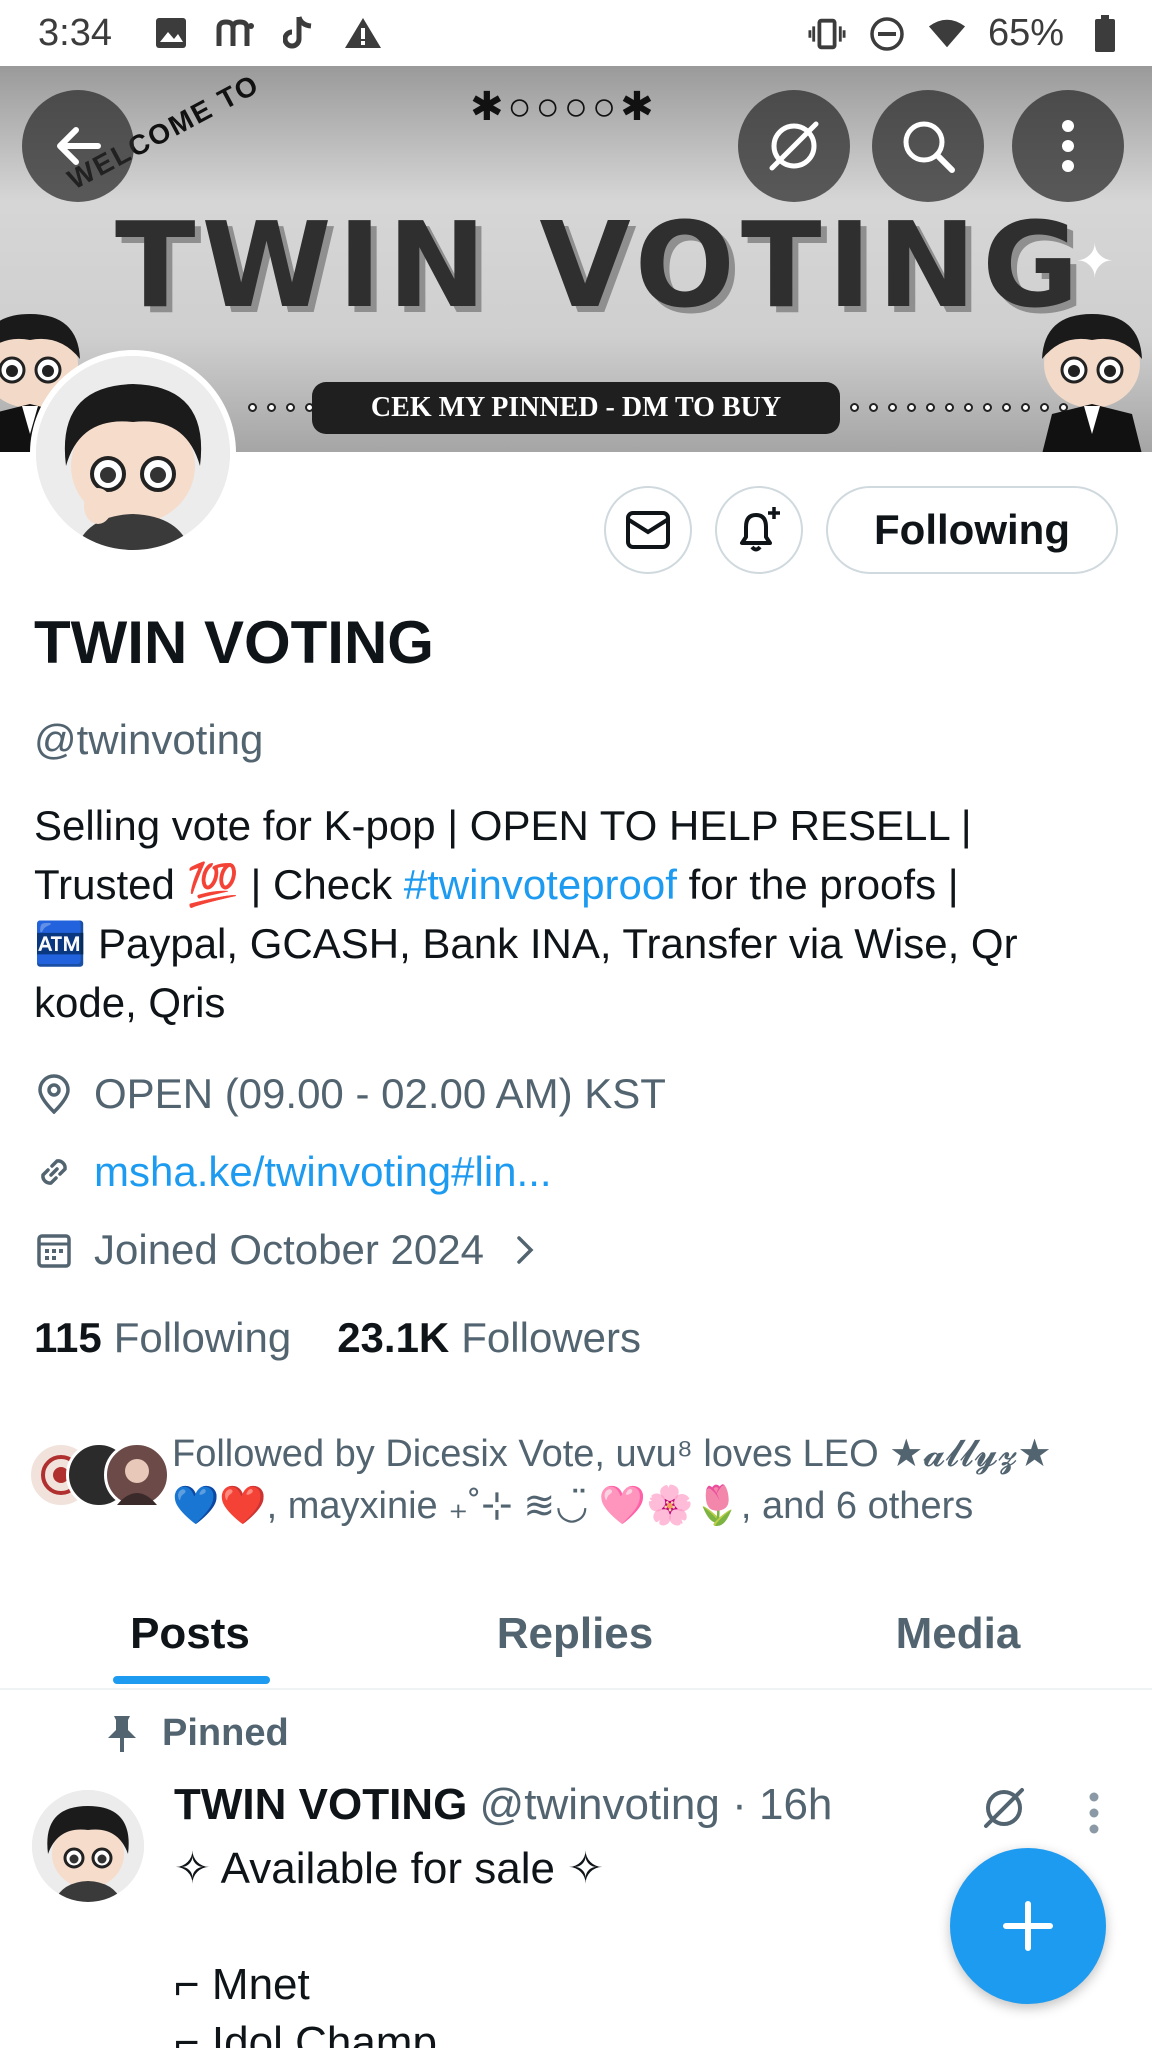 The width and height of the screenshot is (1152, 2048). Describe the element at coordinates (600, 265) in the screenshot. I see `banner-title: TWIN VOTING` at that location.